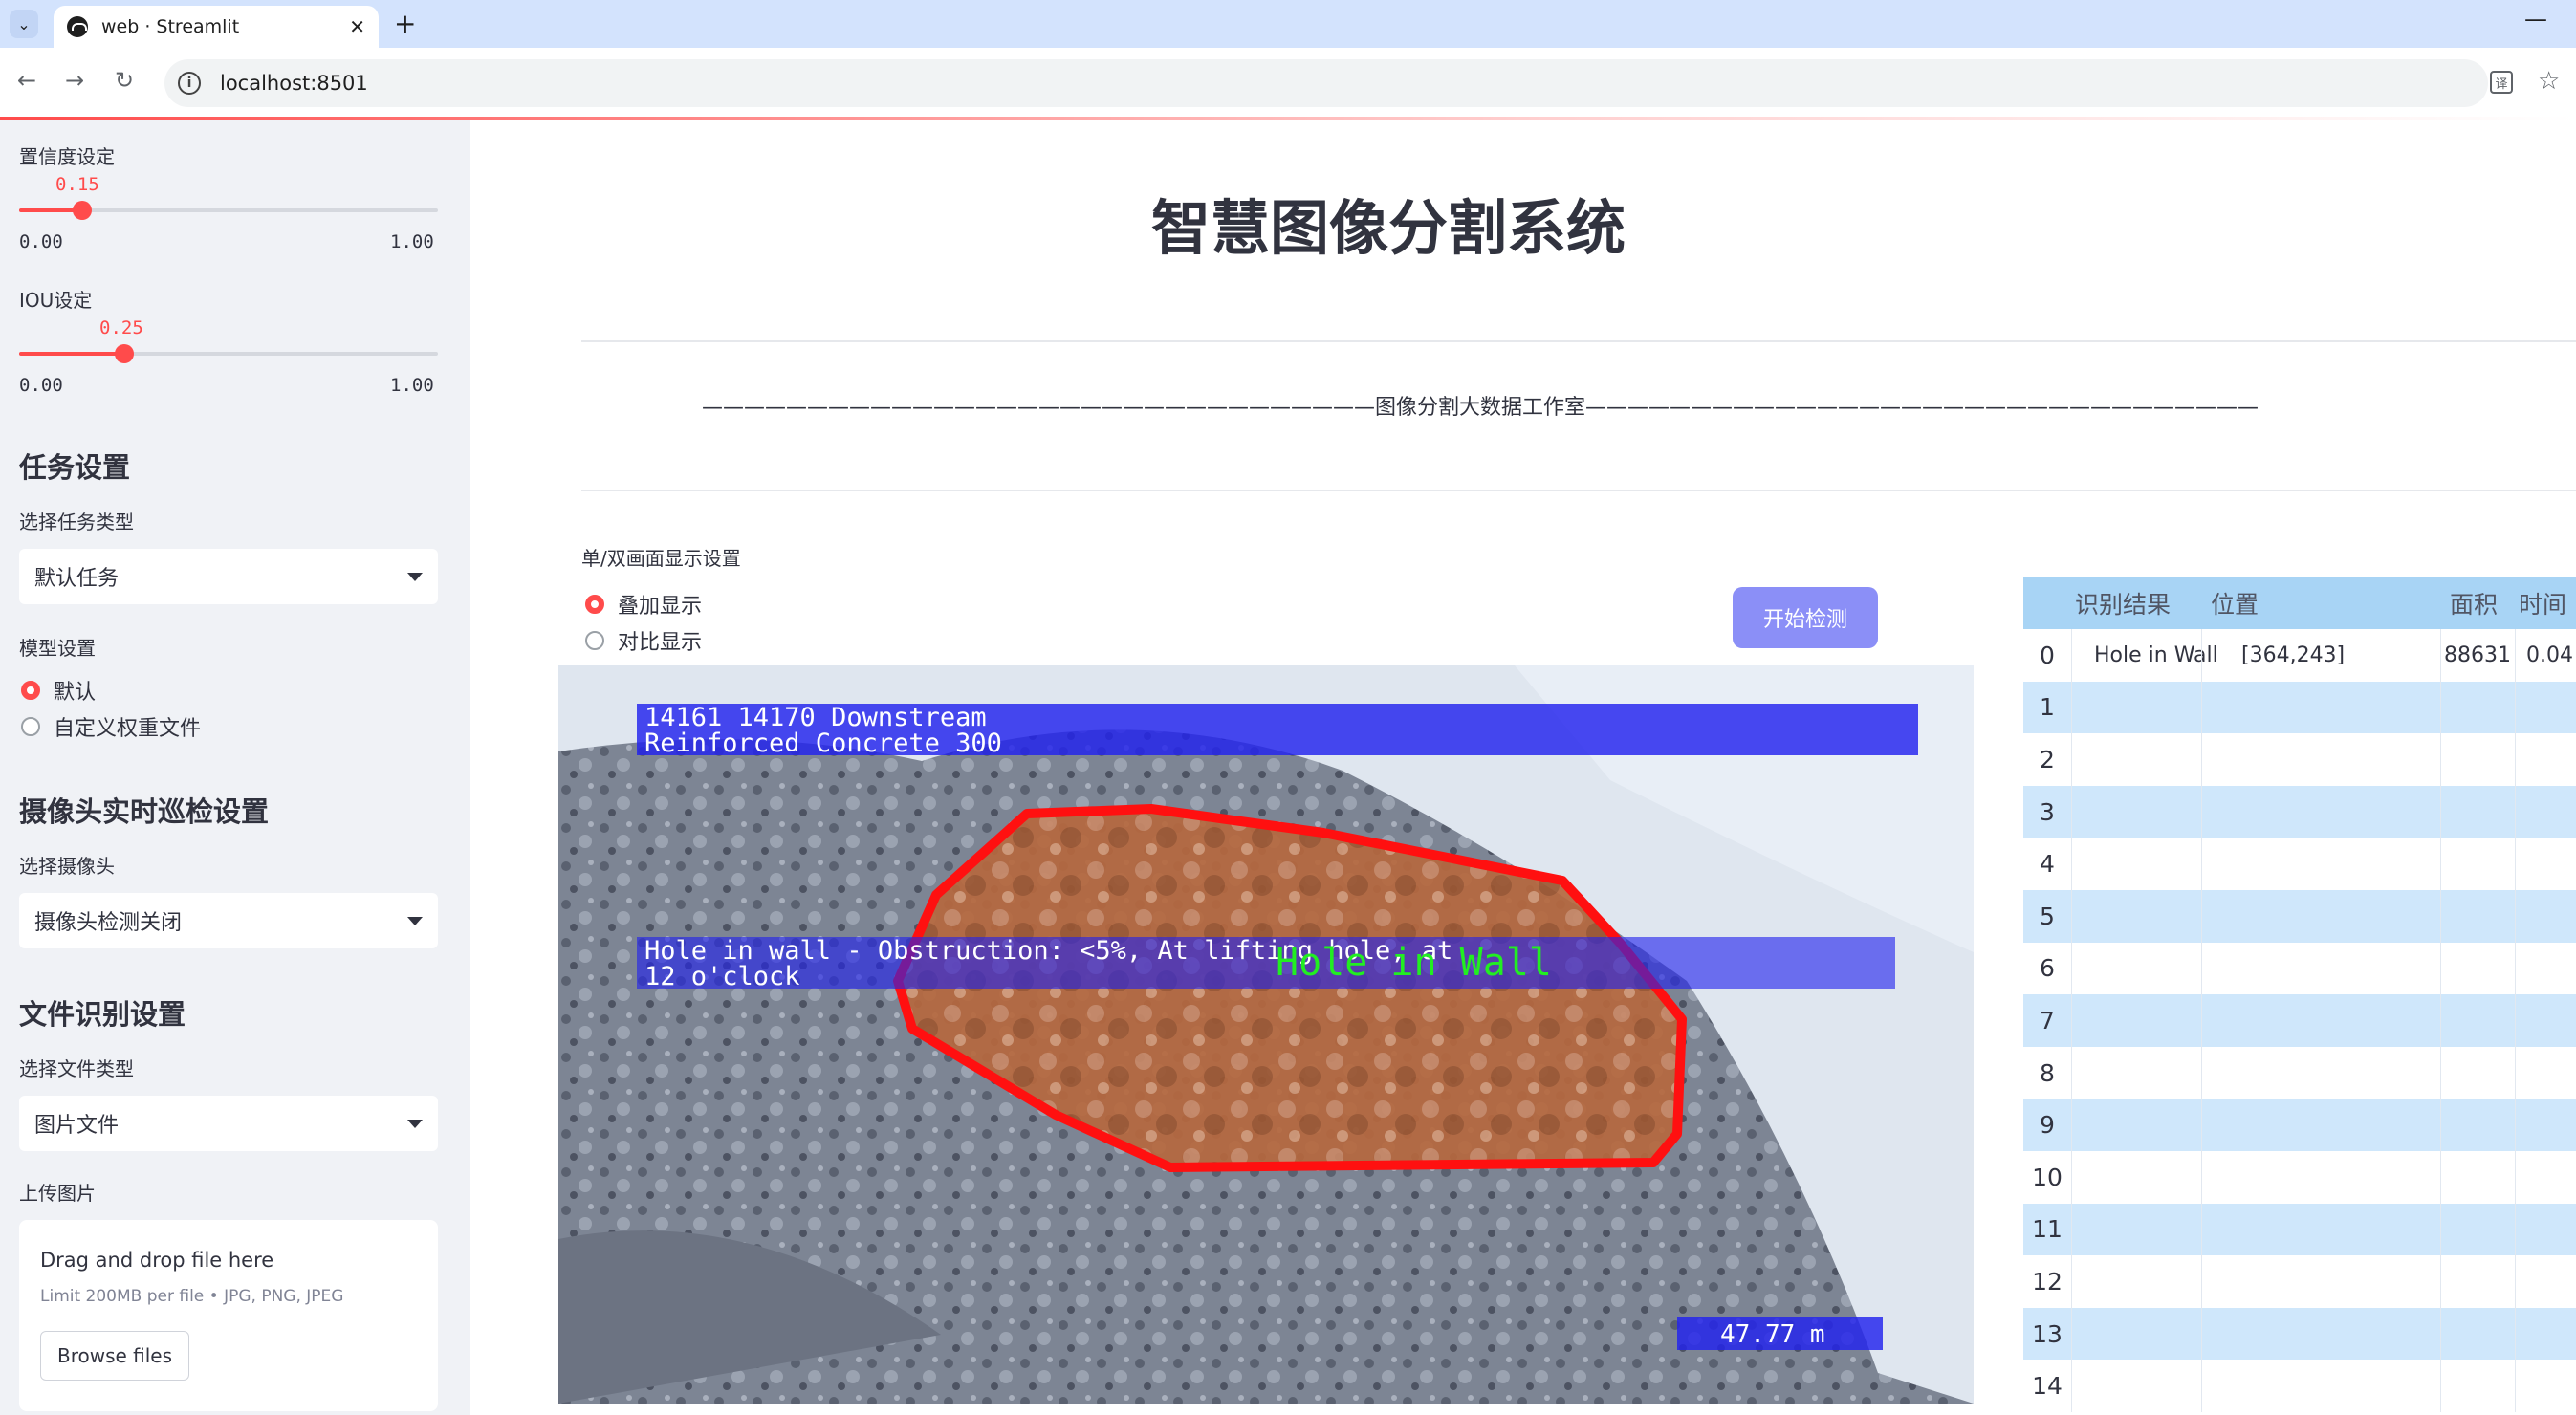 The width and height of the screenshot is (2576, 1415). What do you see at coordinates (2235, 603) in the screenshot?
I see `header-position: 位置` at bounding box center [2235, 603].